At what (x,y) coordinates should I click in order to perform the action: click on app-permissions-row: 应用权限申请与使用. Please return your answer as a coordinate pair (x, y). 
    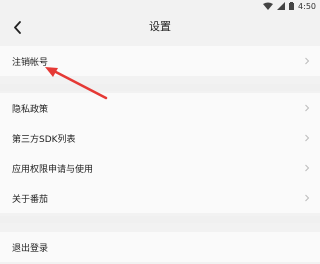
    Looking at the image, I should click on (160, 168).